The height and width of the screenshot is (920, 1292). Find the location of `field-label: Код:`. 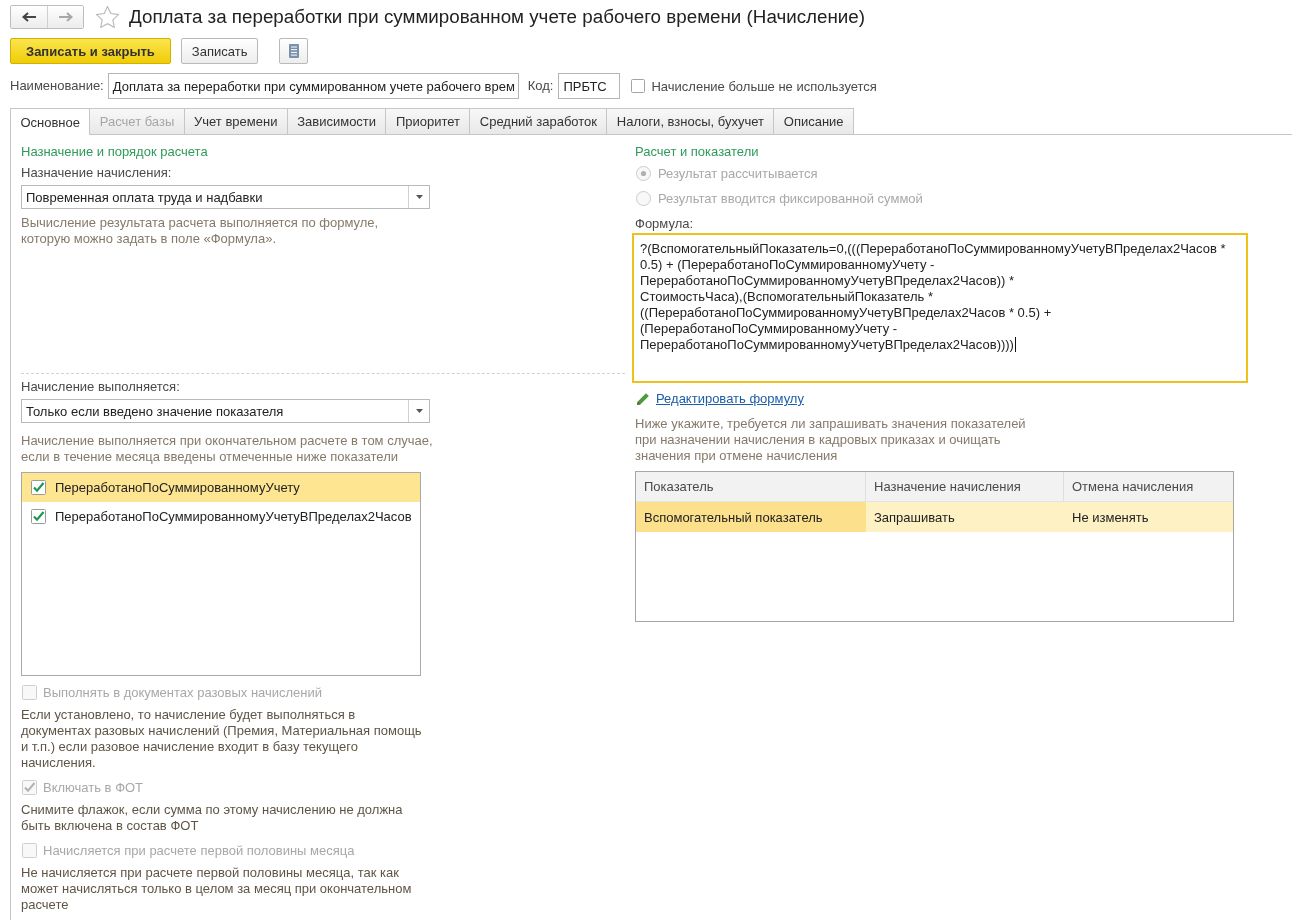

field-label: Код: is located at coordinates (540, 86).